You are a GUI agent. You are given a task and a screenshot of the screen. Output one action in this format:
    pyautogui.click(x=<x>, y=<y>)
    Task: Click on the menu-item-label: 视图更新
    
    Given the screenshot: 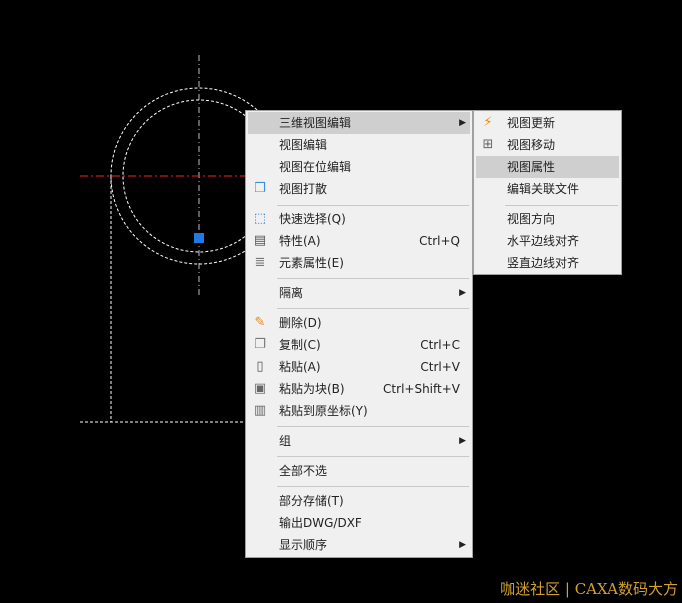 What is the action you would take?
    pyautogui.click(x=531, y=123)
    